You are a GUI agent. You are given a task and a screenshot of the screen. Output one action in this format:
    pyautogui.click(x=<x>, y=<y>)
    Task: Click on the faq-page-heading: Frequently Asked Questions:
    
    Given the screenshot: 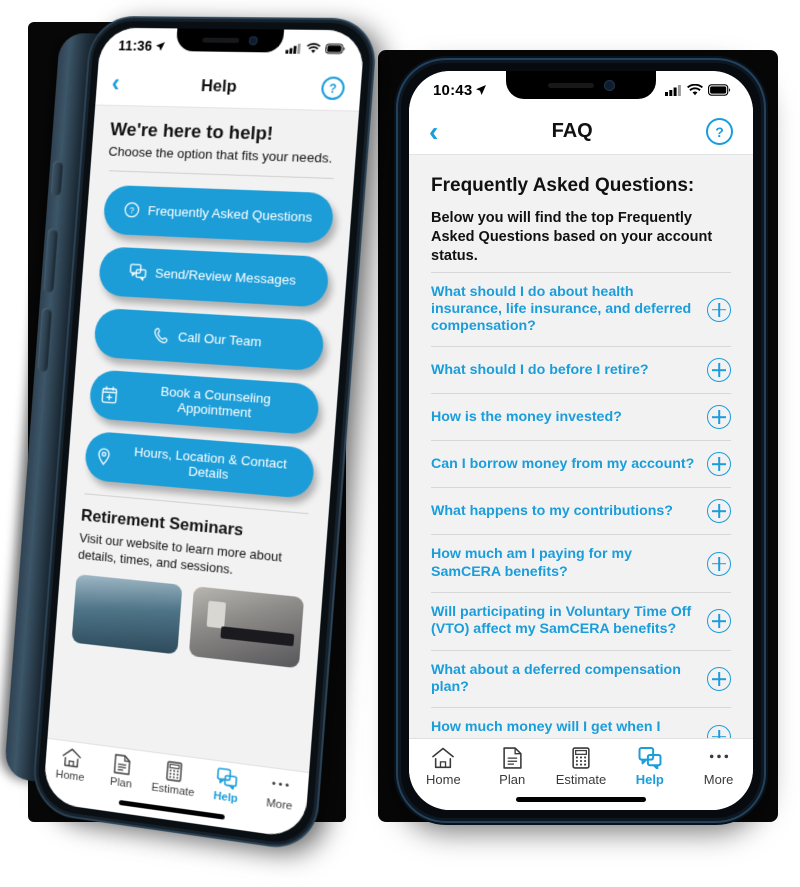 What is the action you would take?
    pyautogui.click(x=563, y=185)
    